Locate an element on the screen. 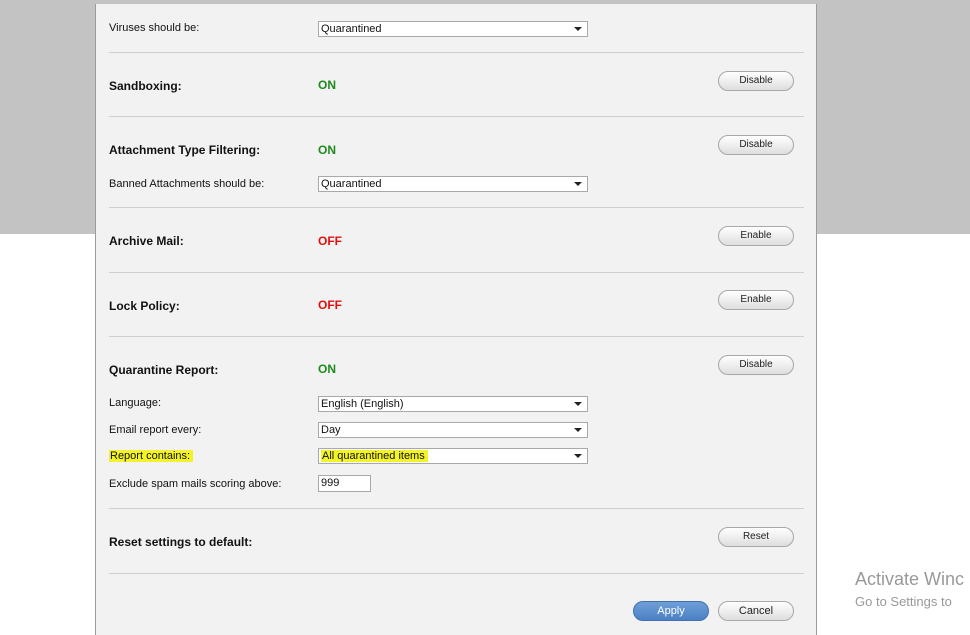 This screenshot has height=635, width=970. language-label: Language: is located at coordinates (135, 403).